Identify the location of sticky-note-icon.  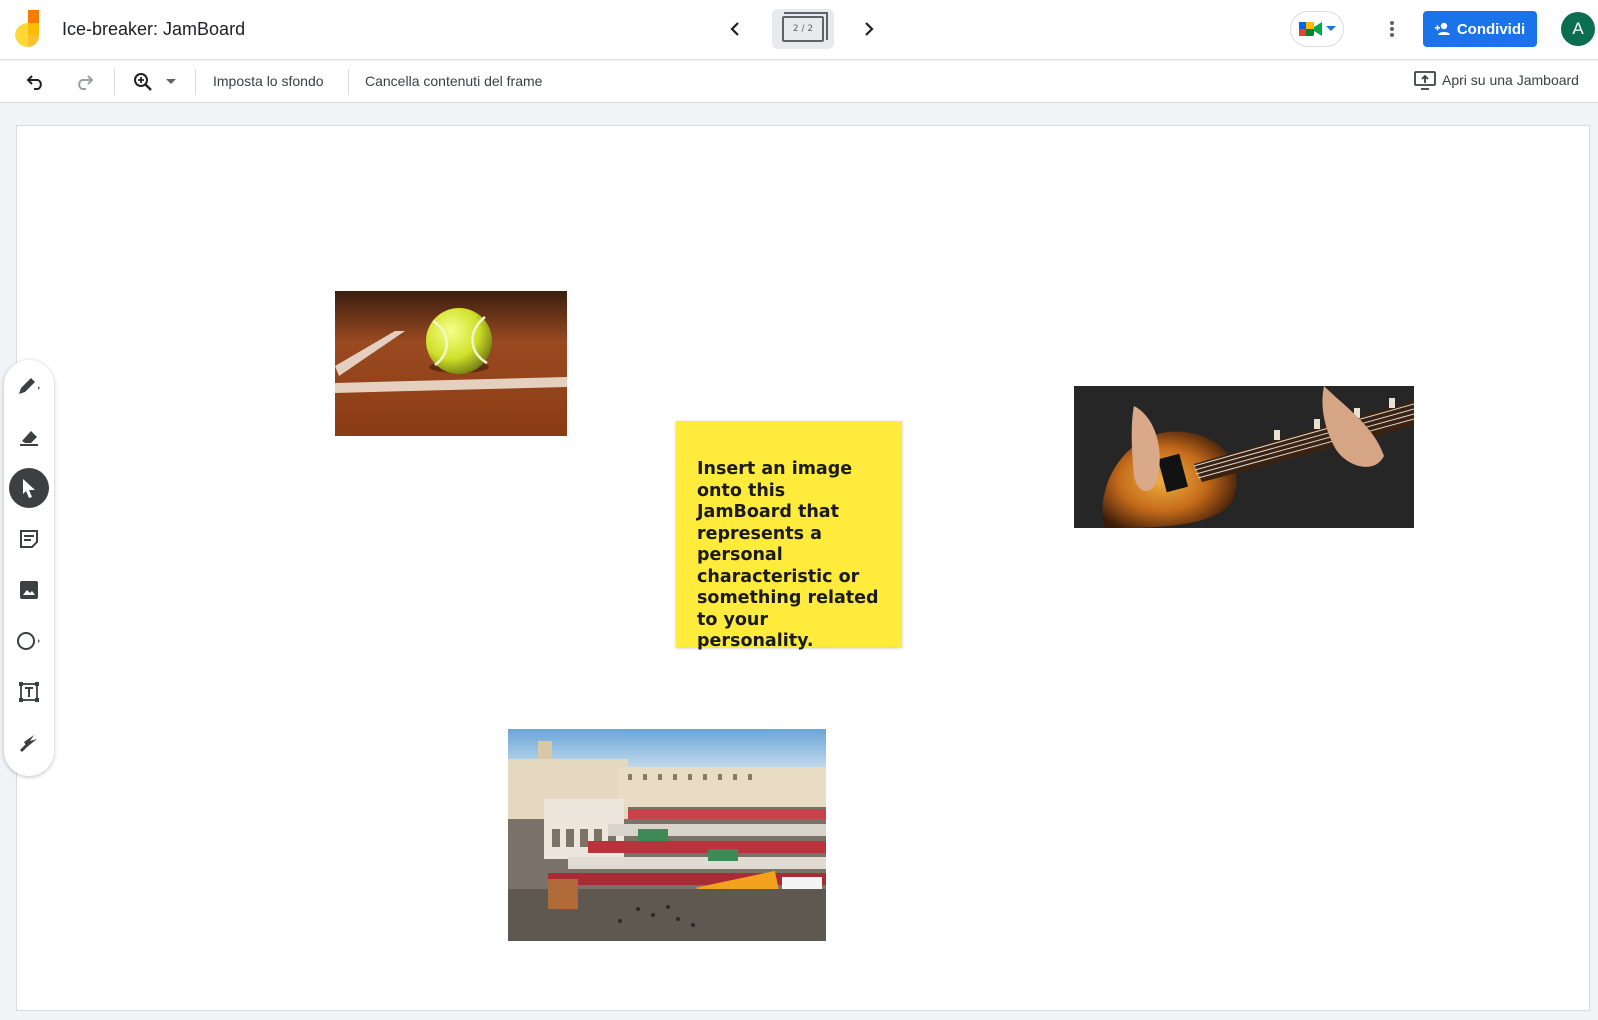
(29, 539).